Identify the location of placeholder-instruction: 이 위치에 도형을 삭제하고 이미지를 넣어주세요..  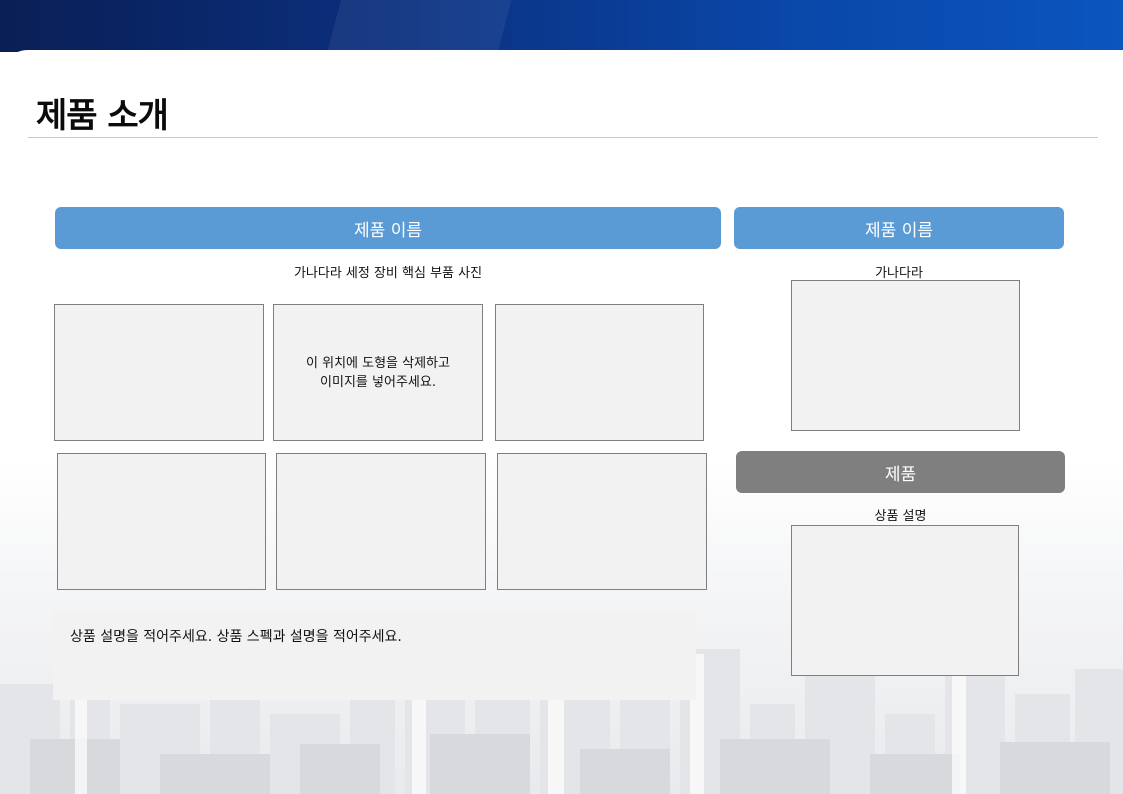
(378, 373).